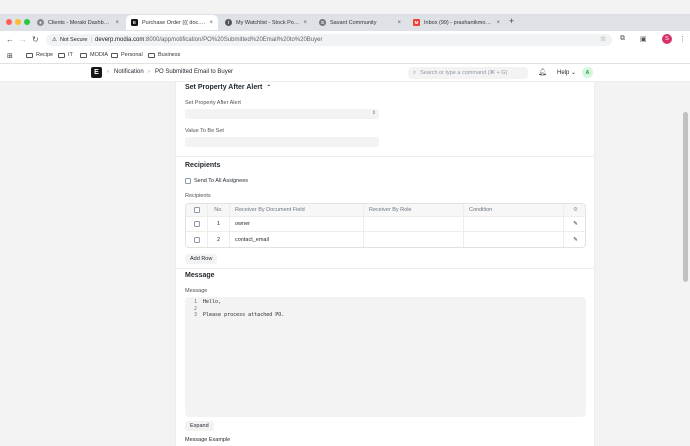 This screenshot has width=690, height=446. I want to click on minimize-window-icon, so click(18, 22).